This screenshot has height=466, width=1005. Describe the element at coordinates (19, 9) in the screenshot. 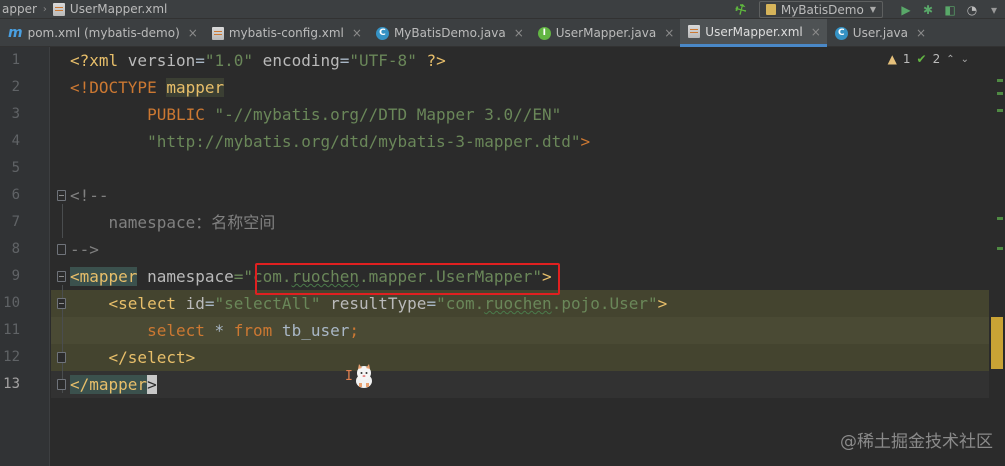

I see `breadcrumb-item-folder: apper` at that location.